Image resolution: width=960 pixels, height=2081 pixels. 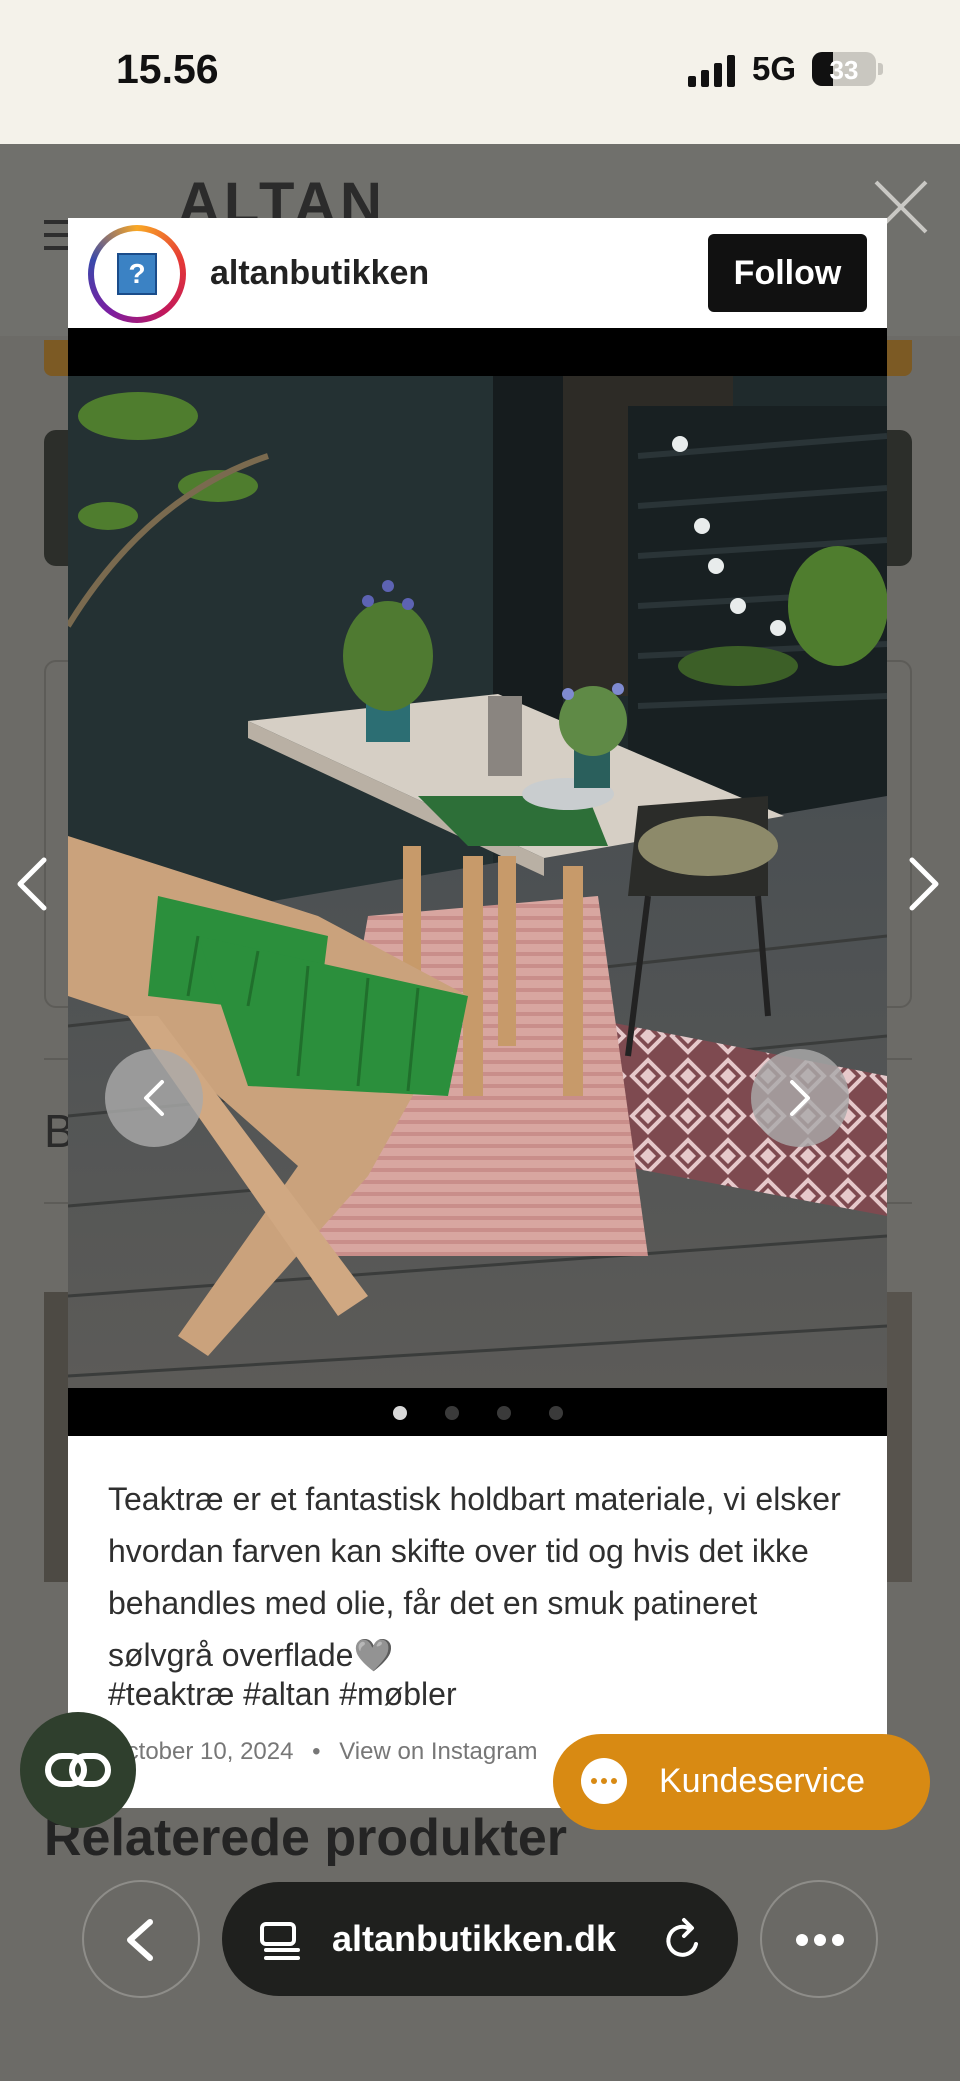 I want to click on post-hashtags: #teaktræ #altan #møbler, so click(x=282, y=1694).